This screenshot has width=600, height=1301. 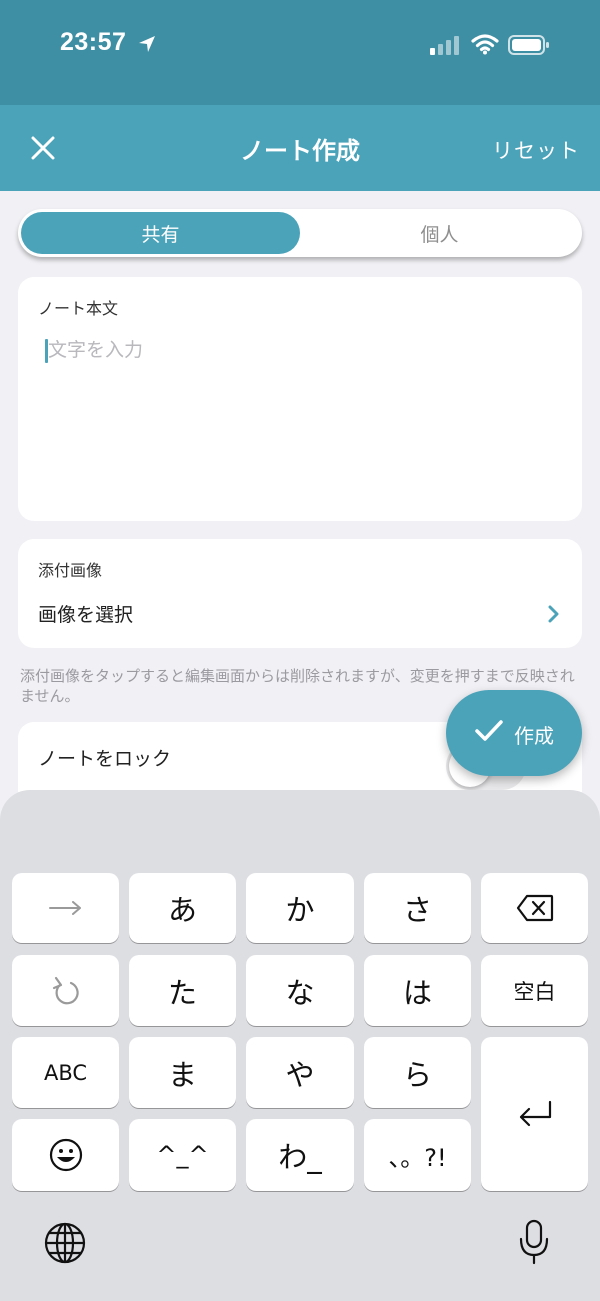 I want to click on lock-note-label: ノートをロック, so click(x=105, y=759).